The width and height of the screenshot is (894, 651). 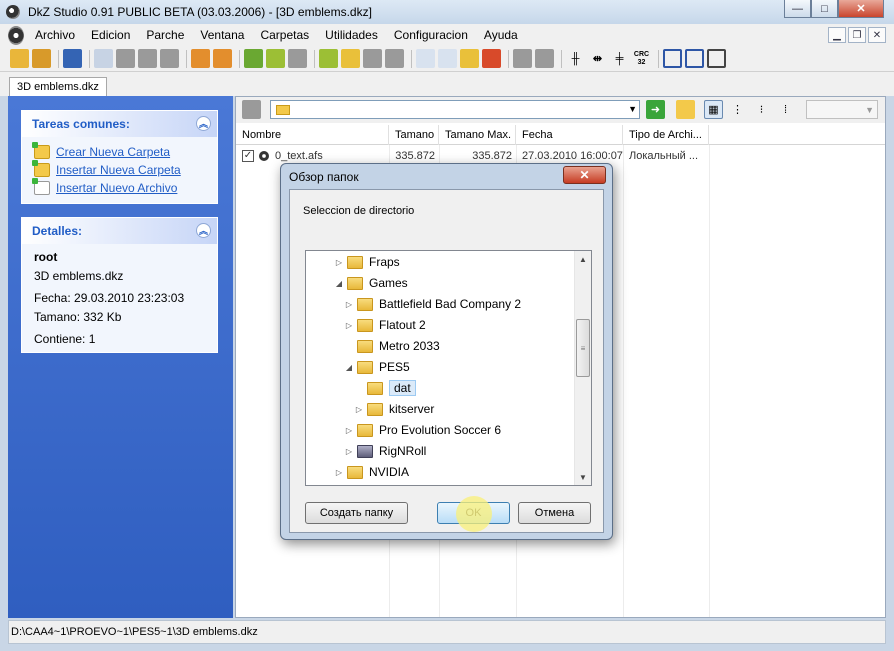 I want to click on menu-utilidades: Utilidades, so click(x=351, y=35).